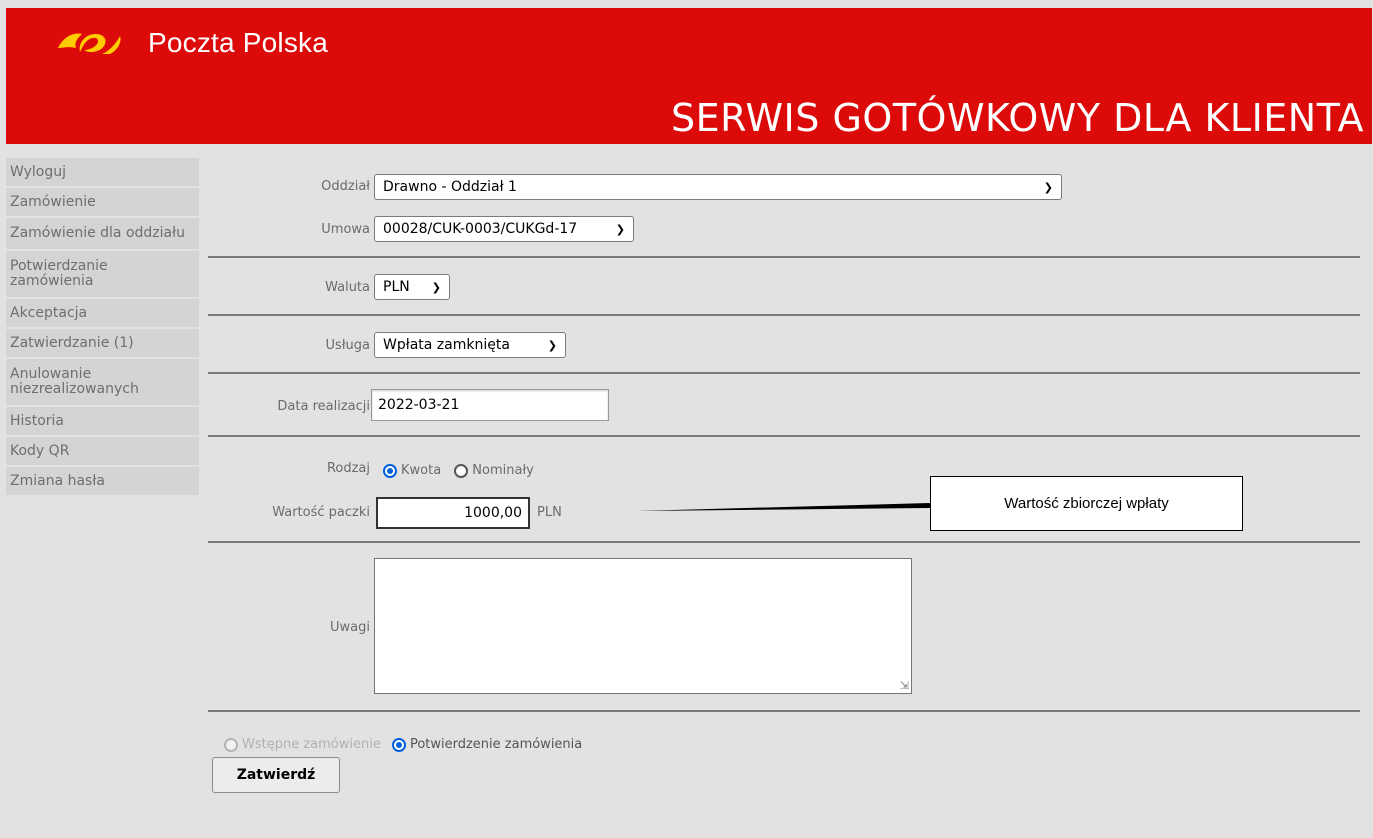 The height and width of the screenshot is (838, 1373). I want to click on sidebar-item-historia: Historia, so click(102, 422).